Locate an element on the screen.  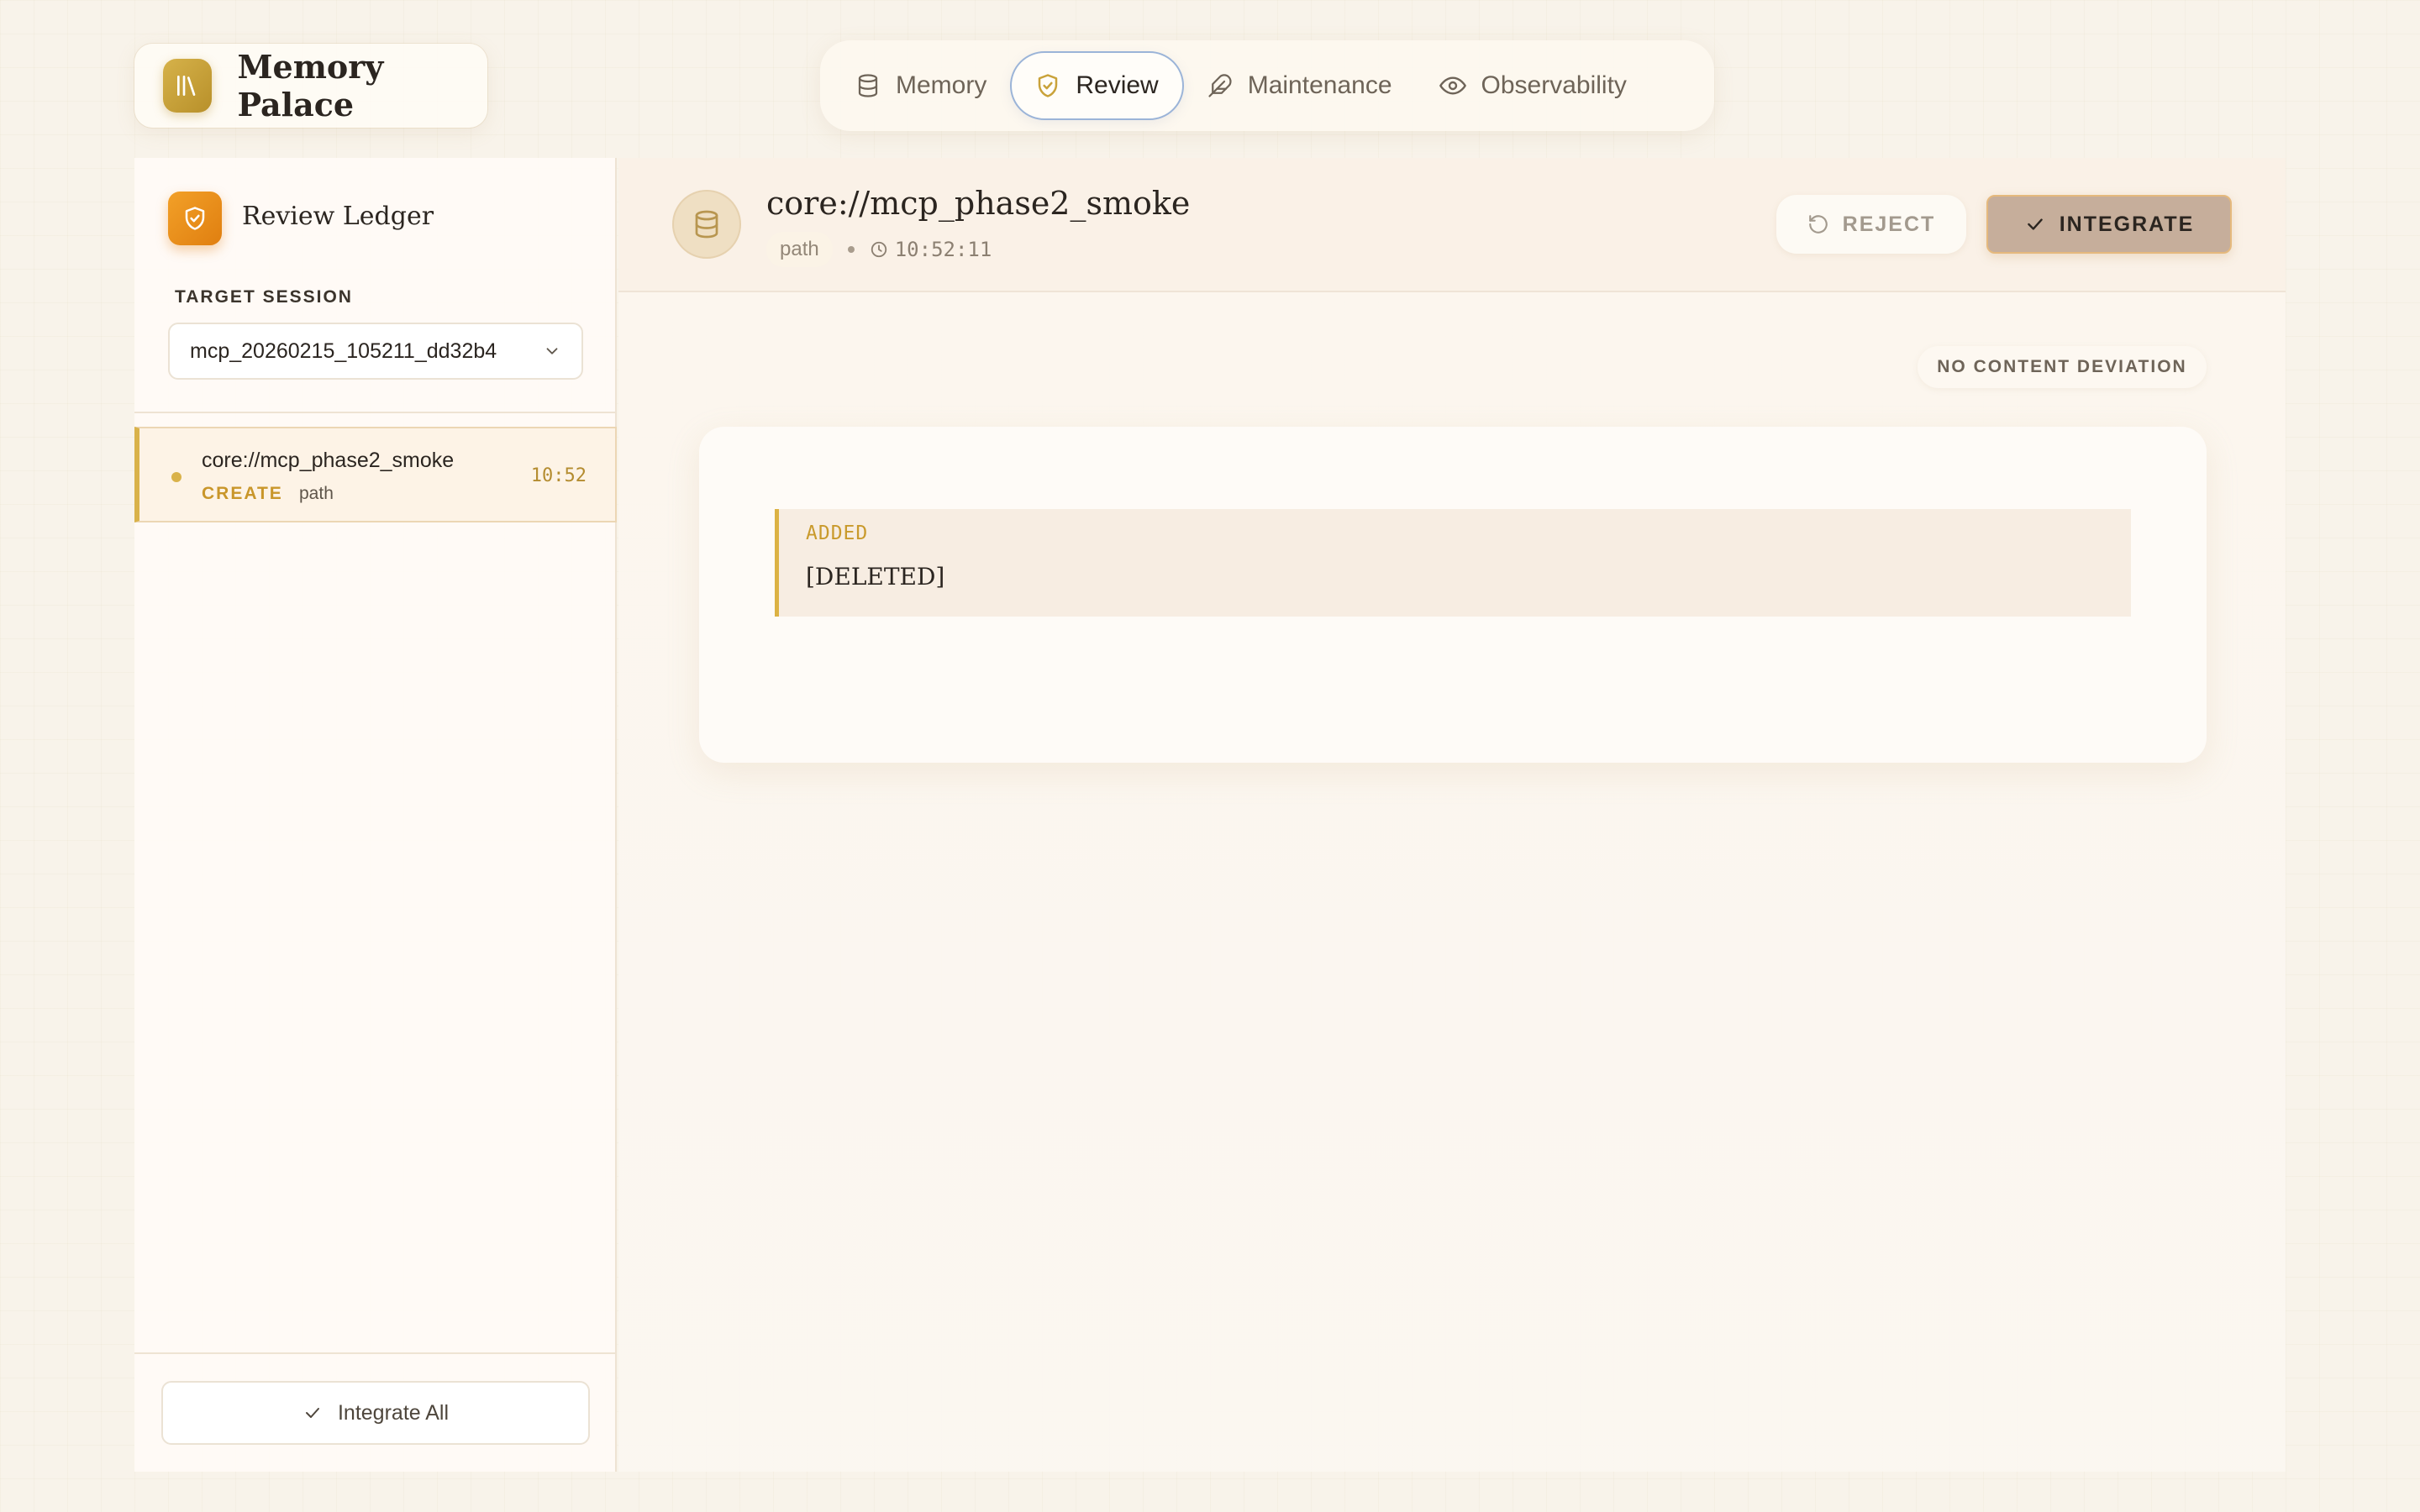
tab-memory-label: Memory is located at coordinates (941, 85).